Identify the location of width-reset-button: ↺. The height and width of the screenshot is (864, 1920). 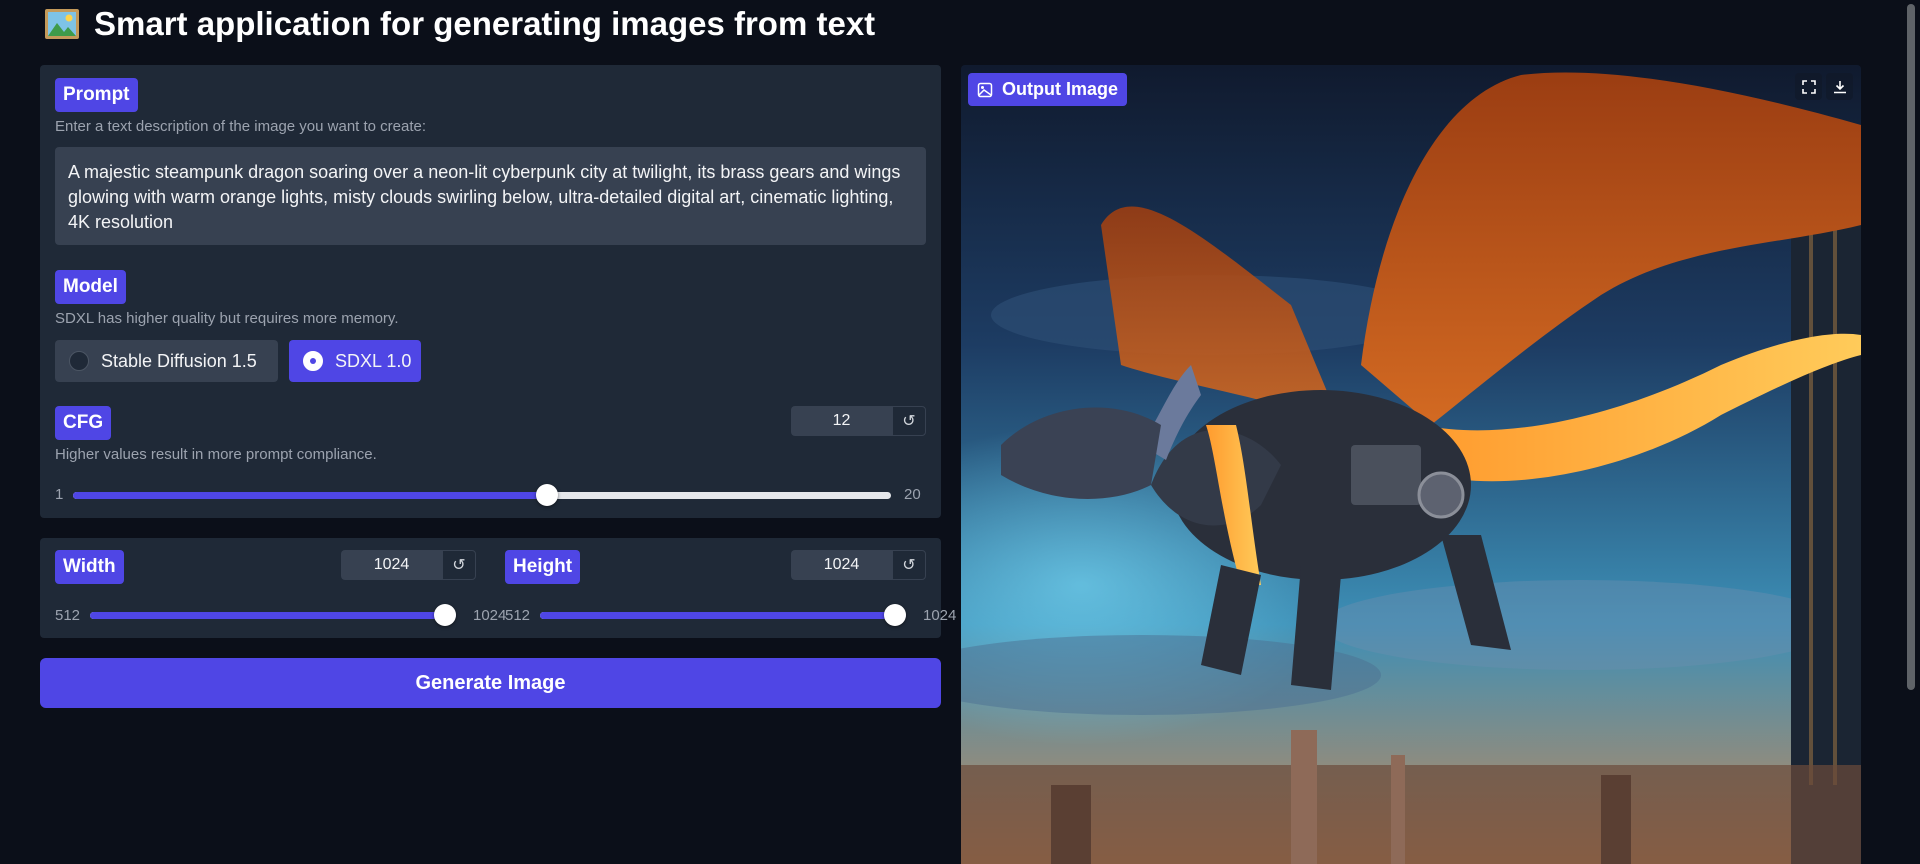
(459, 565).